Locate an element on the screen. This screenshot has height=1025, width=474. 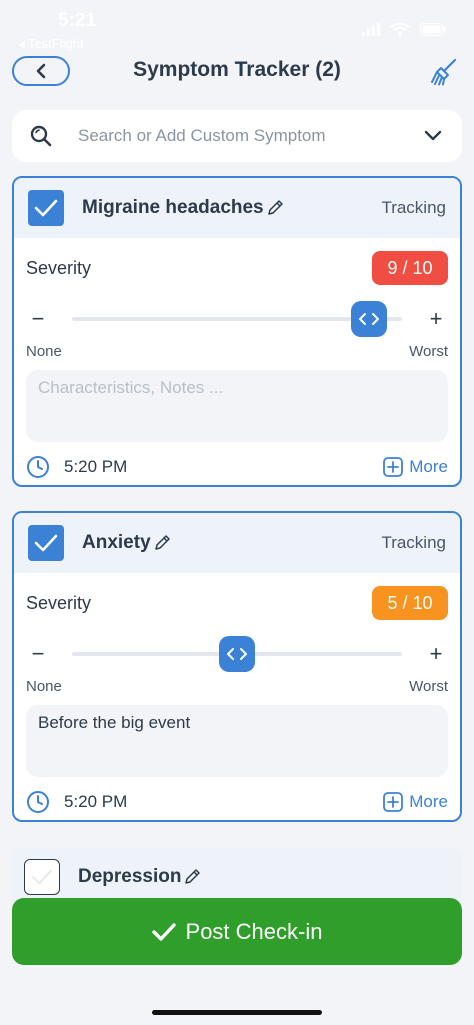
symptom-card-header: Anxiety Tracking is located at coordinates (237, 543).